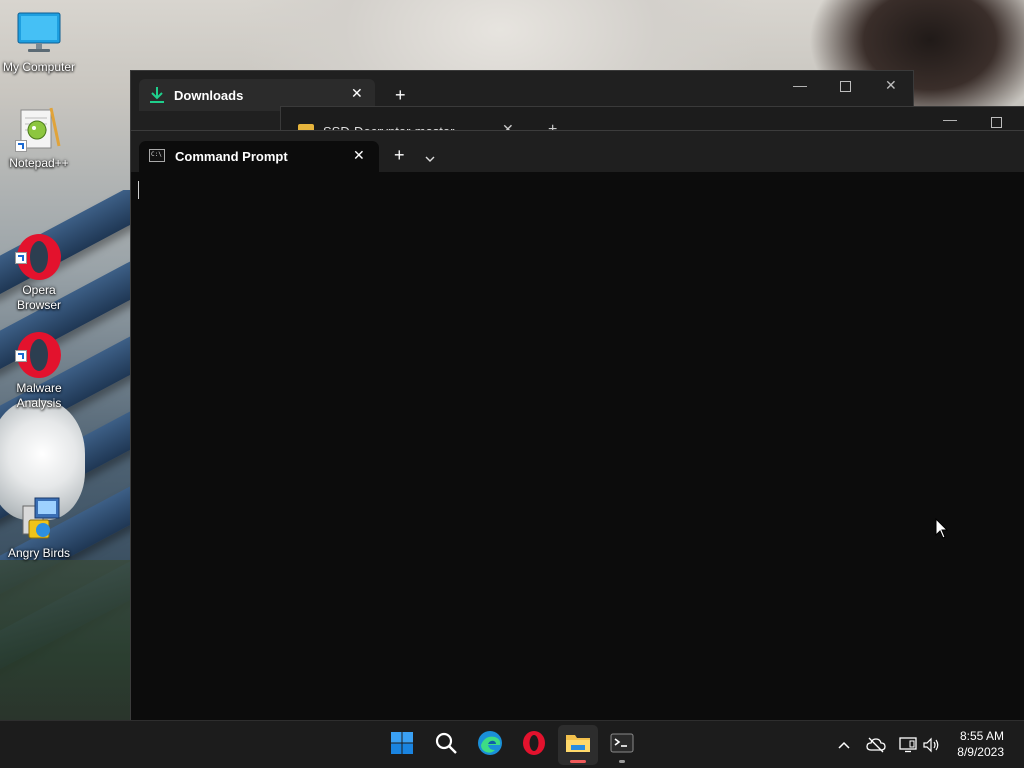 The height and width of the screenshot is (768, 1024). I want to click on close-window-icon: ✕, so click(891, 85).